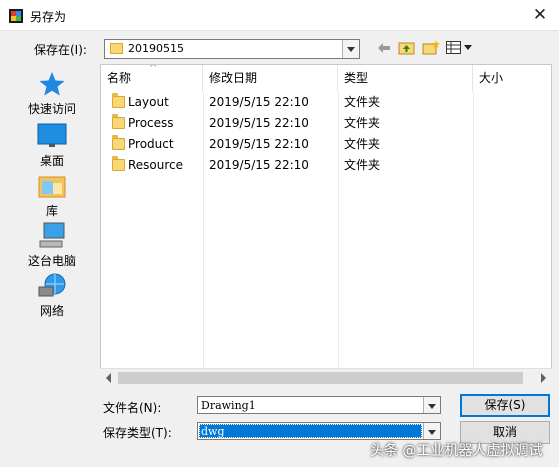  What do you see at coordinates (132, 408) in the screenshot?
I see `filename-label: 文件名(N):` at bounding box center [132, 408].